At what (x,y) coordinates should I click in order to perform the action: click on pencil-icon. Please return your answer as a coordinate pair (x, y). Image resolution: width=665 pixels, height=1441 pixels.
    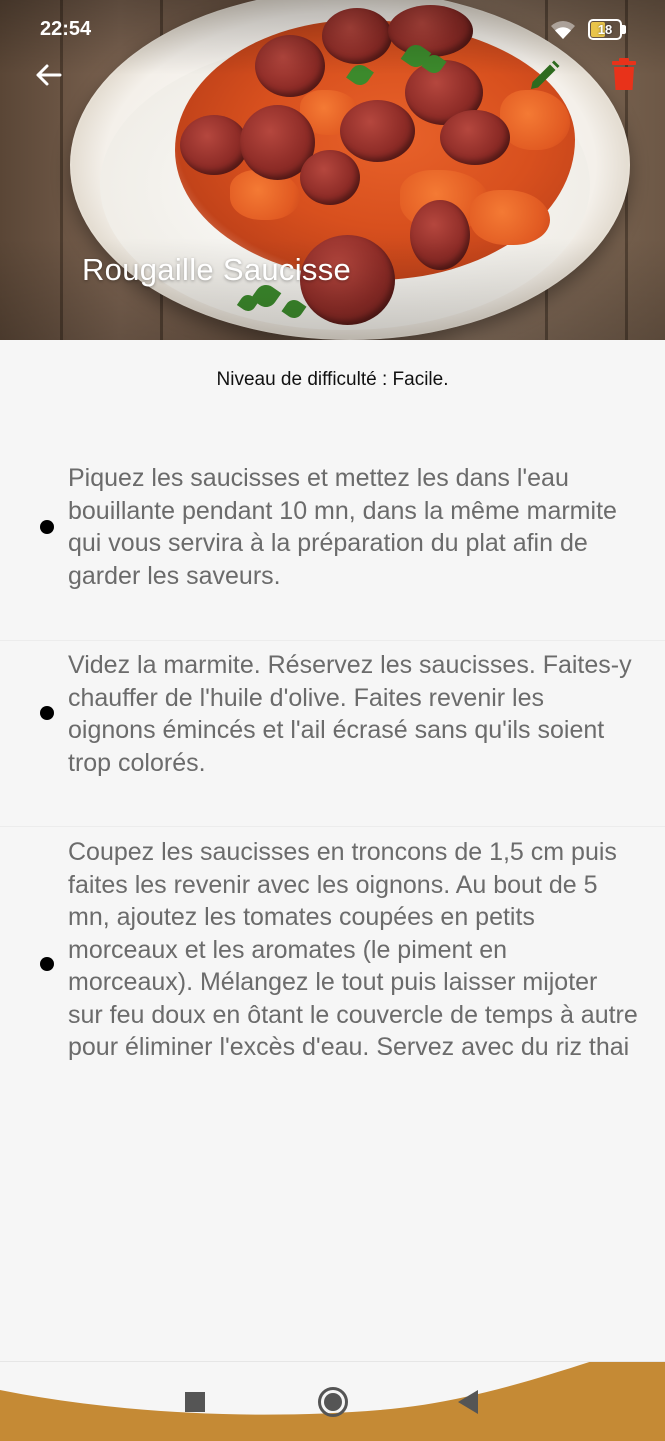
    Looking at the image, I should click on (545, 74).